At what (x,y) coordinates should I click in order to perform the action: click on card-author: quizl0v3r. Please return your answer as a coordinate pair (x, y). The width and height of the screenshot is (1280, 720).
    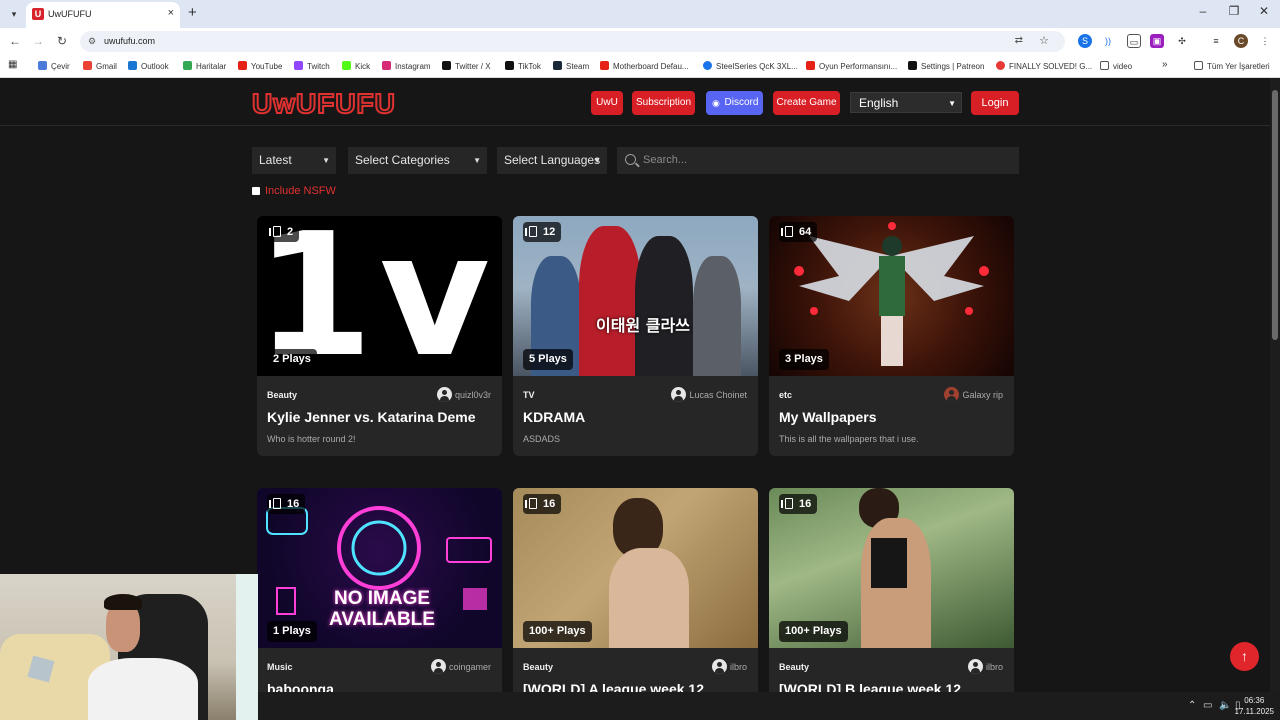
    Looking at the image, I should click on (463, 394).